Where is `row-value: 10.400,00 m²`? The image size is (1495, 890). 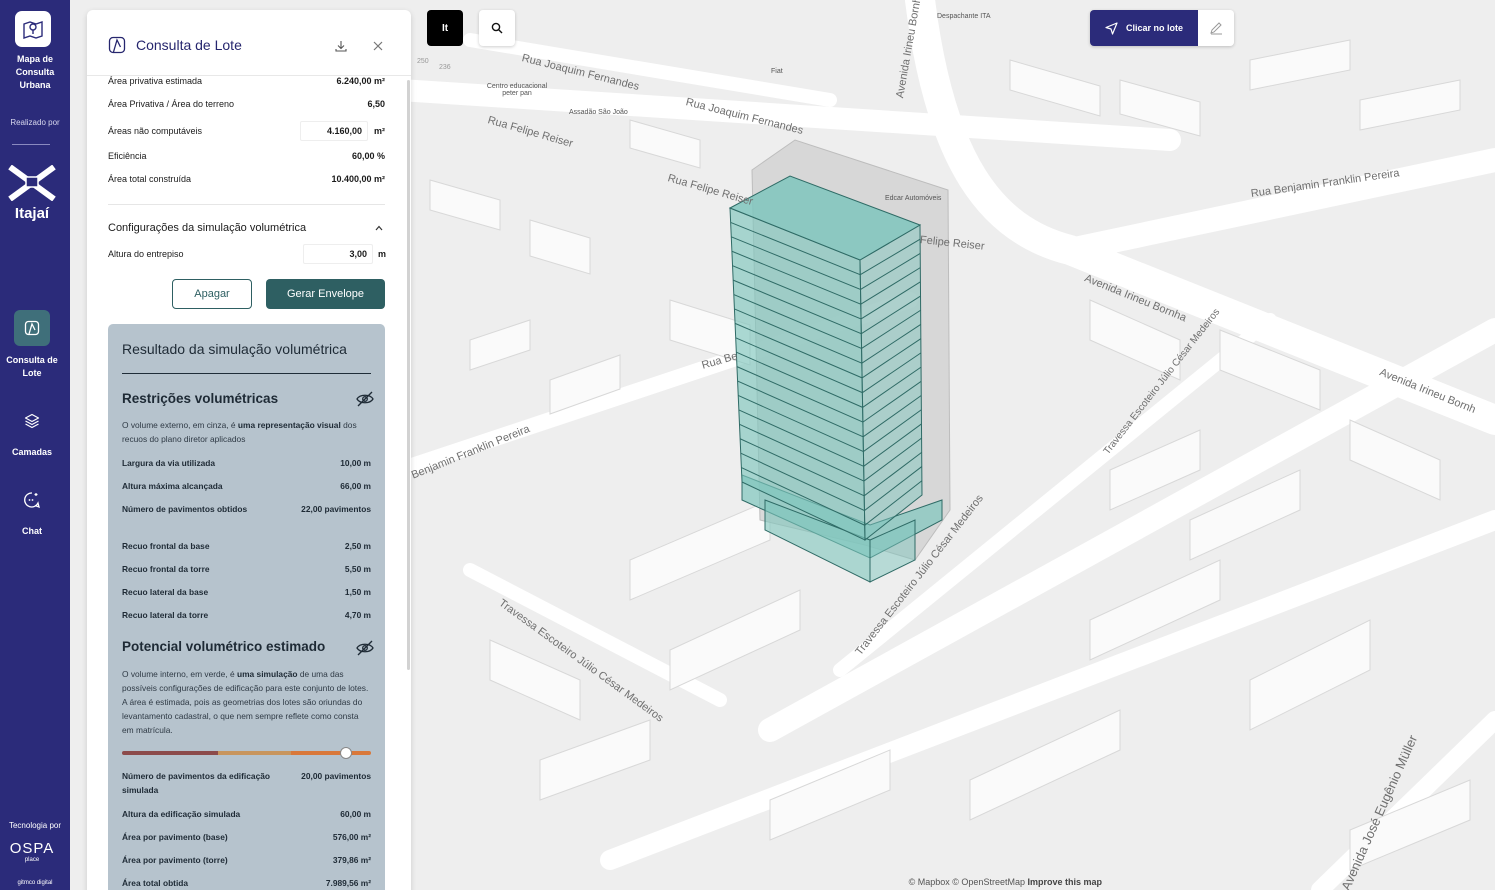 row-value: 10.400,00 m² is located at coordinates (358, 179).